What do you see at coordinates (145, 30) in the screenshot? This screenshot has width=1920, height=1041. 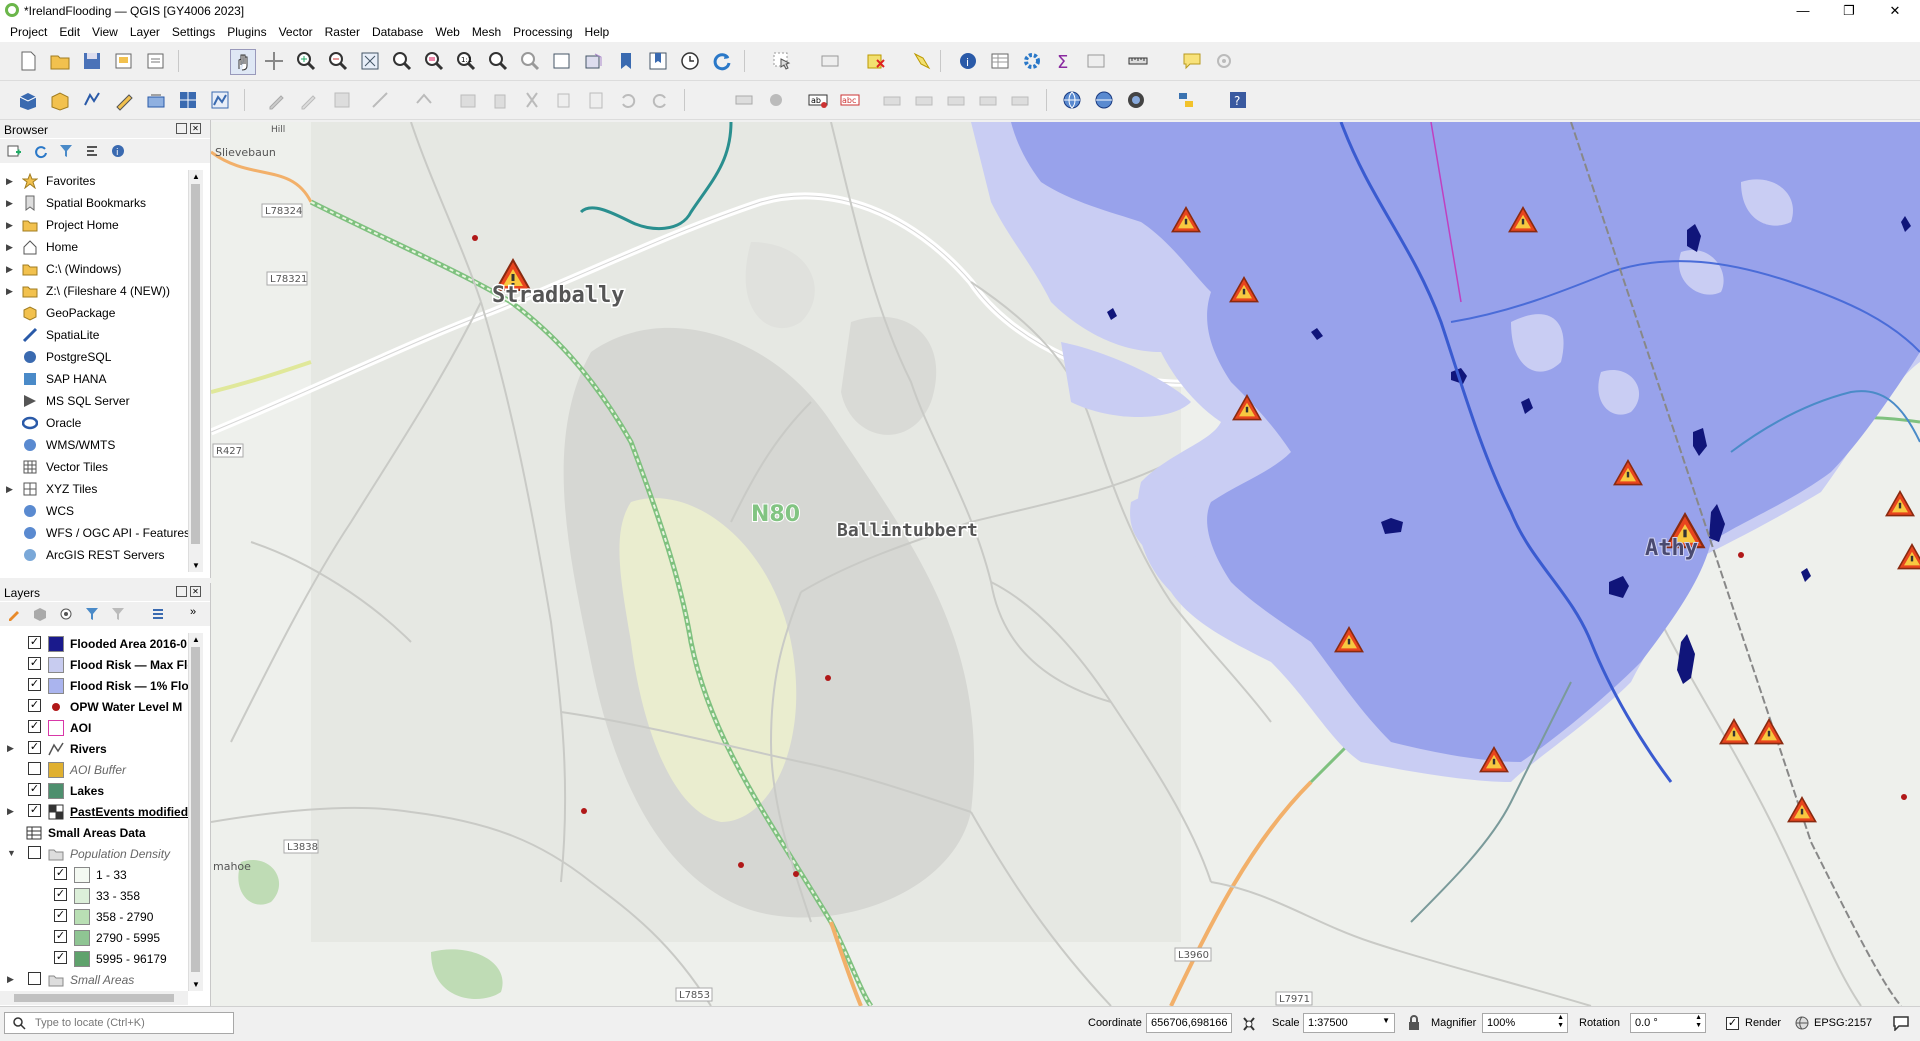 I see `menu-layer: Layer` at bounding box center [145, 30].